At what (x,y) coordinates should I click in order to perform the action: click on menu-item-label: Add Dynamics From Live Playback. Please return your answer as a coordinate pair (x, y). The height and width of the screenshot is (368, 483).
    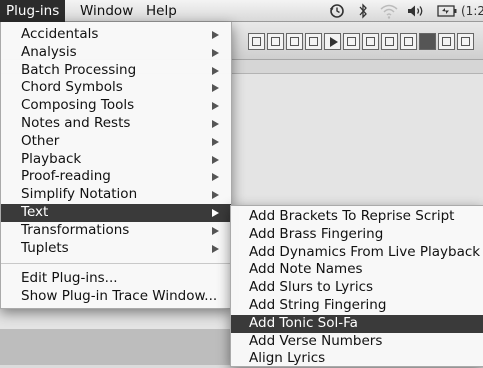
    Looking at the image, I should click on (365, 251).